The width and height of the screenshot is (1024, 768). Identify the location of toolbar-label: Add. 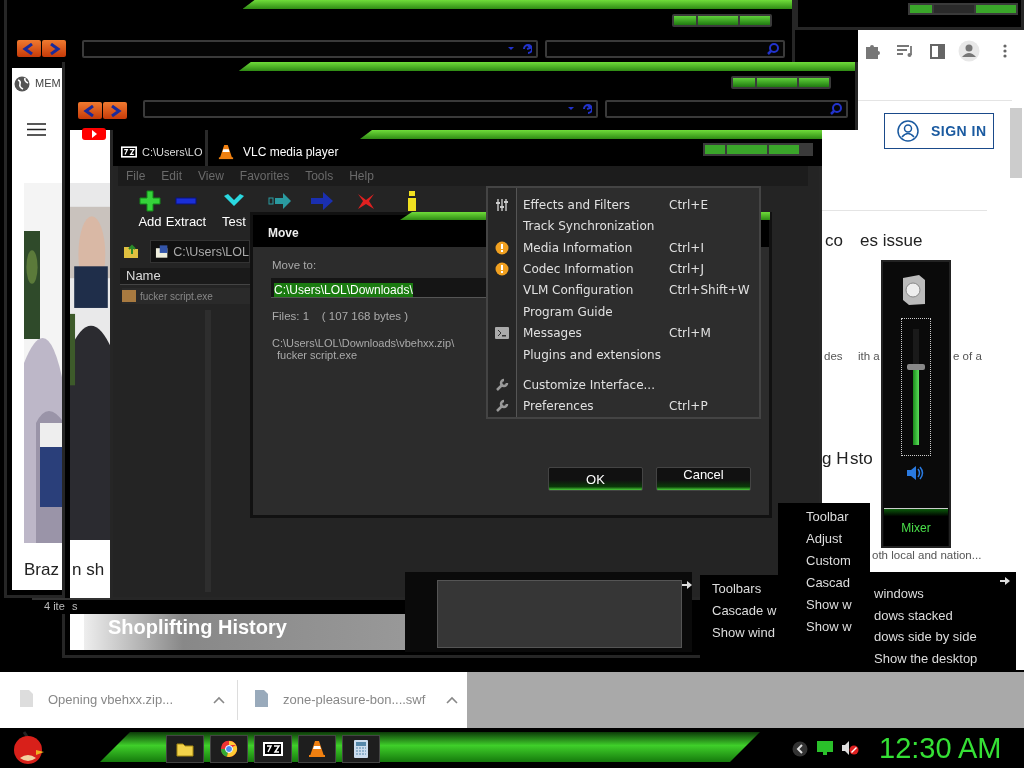
(150, 221).